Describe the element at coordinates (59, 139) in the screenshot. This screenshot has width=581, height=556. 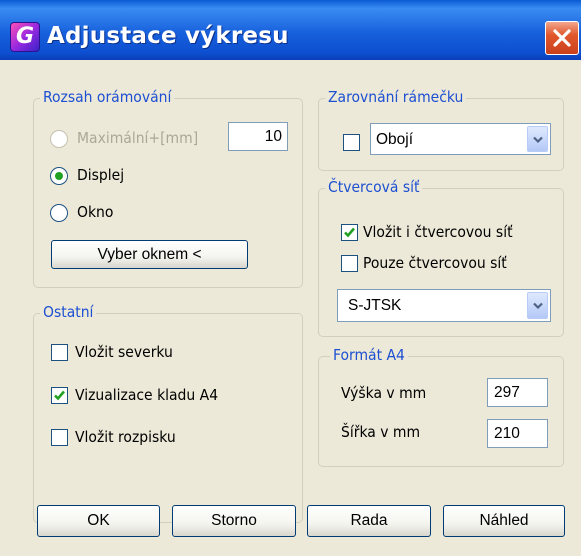
I see `radio-maximalni` at that location.